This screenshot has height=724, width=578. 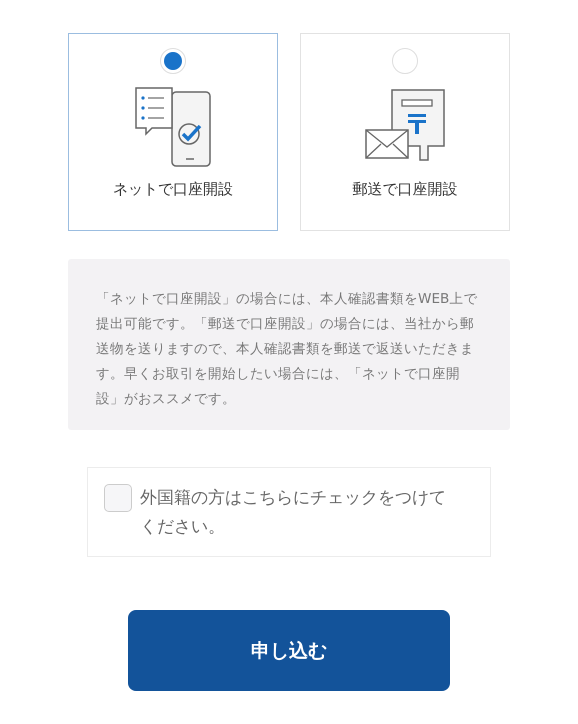 I want to click on checkbox, so click(x=118, y=498).